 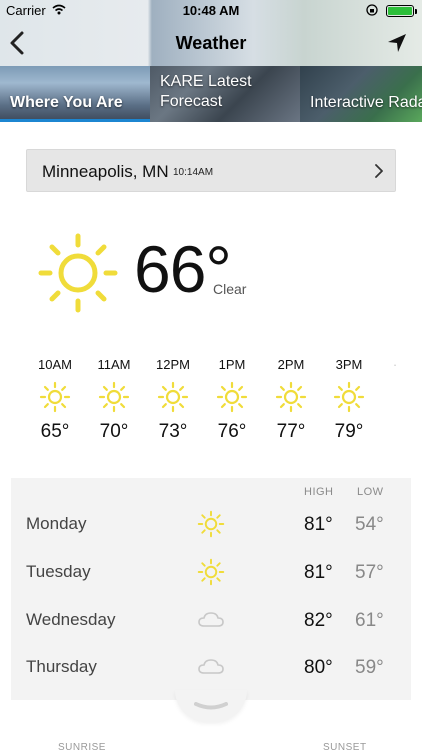 I want to click on hourly-item: 1PM 76°, so click(x=232, y=400).